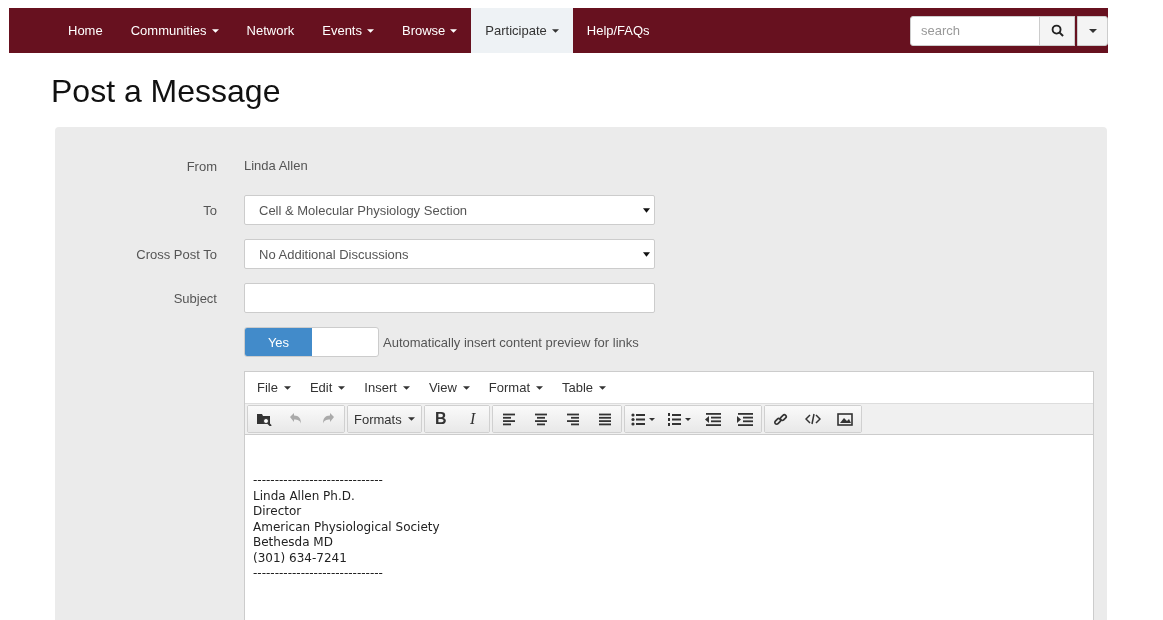 This screenshot has width=1163, height=620. What do you see at coordinates (584, 387) in the screenshot?
I see `menu-item: Table` at bounding box center [584, 387].